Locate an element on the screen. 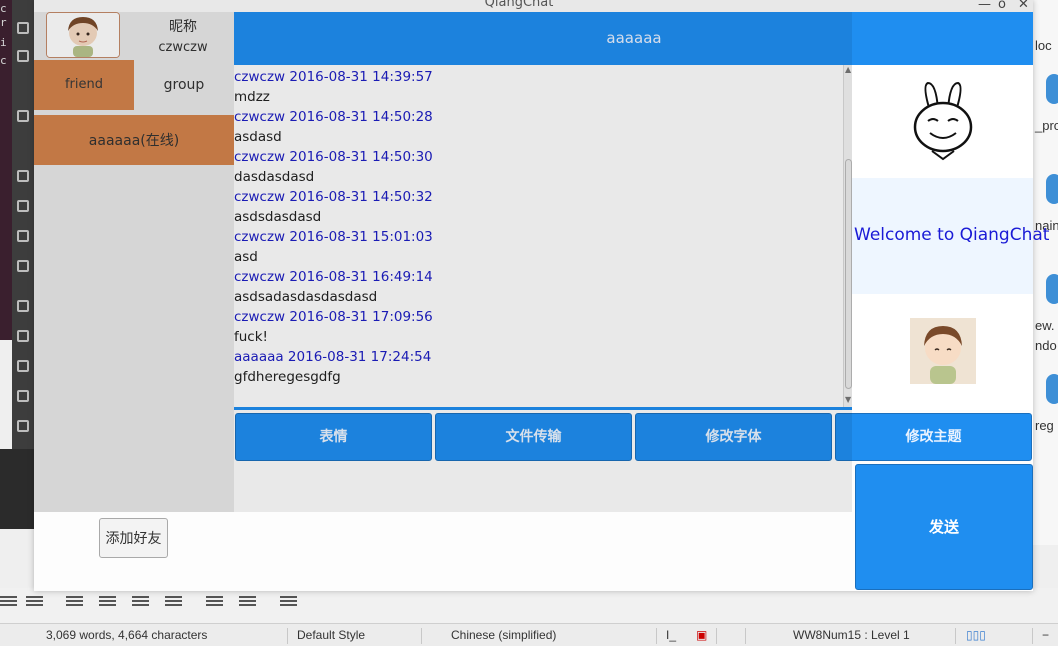 The image size is (1058, 646). message-body: asd is located at coordinates (246, 257).